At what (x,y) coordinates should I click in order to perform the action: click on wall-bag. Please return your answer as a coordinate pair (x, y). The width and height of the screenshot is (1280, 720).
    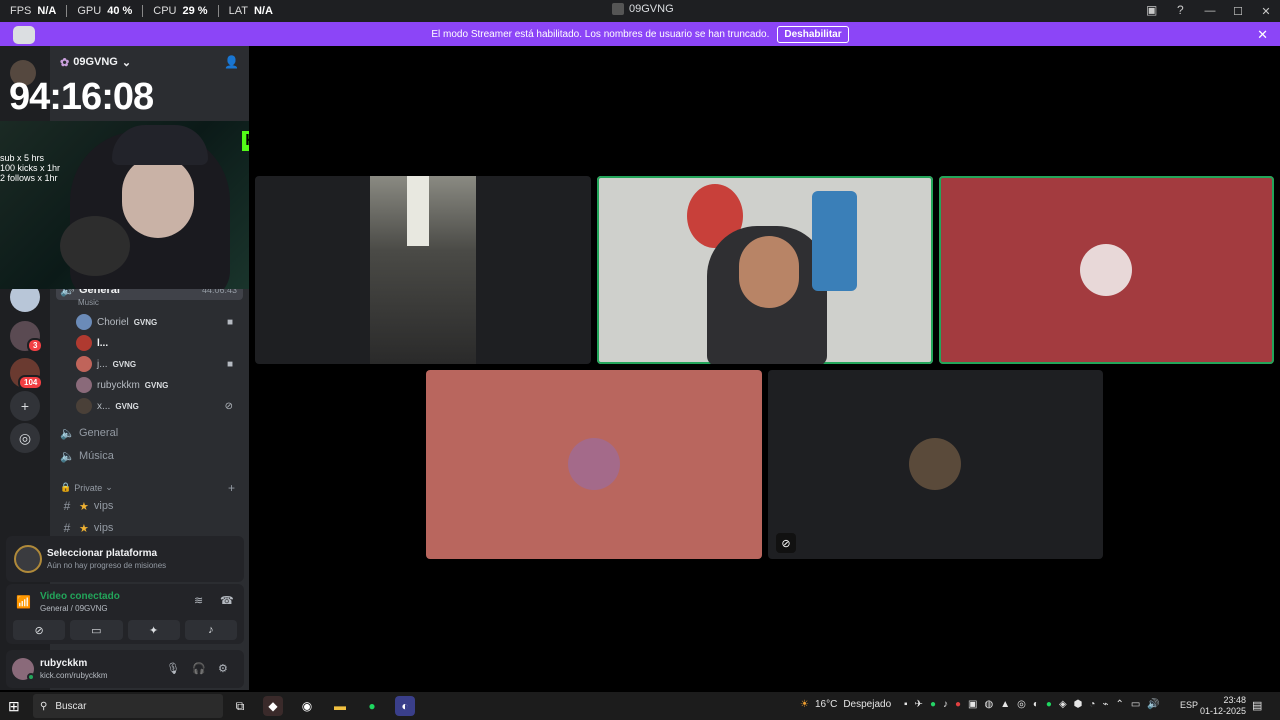
    Looking at the image, I should click on (834, 241).